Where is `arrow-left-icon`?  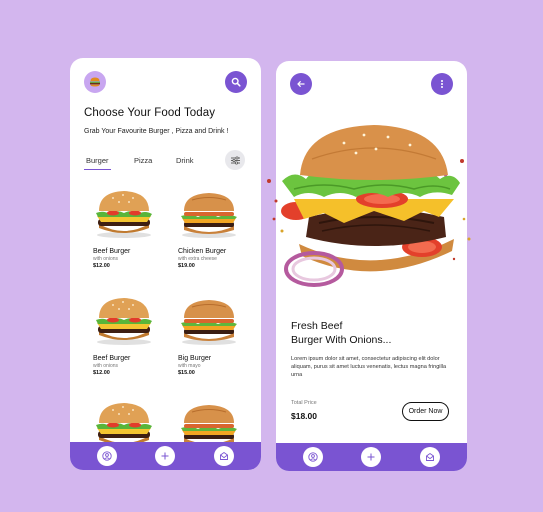
arrow-left-icon is located at coordinates (301, 84).